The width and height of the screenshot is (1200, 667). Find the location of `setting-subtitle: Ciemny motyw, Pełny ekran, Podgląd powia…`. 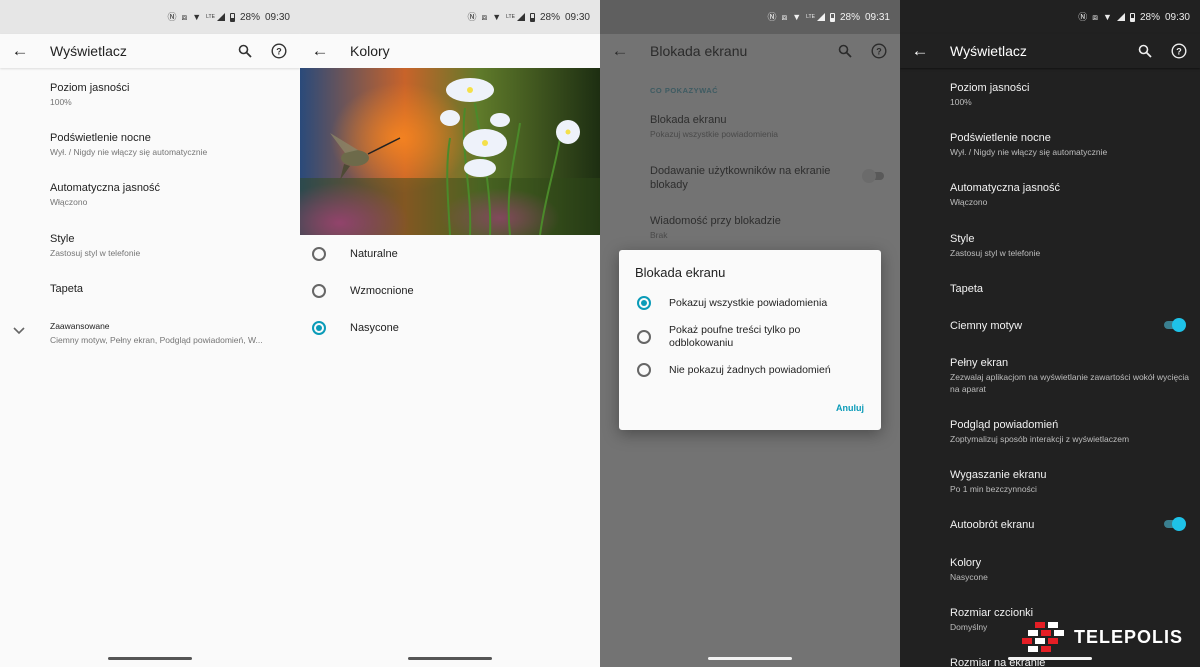

setting-subtitle: Ciemny motyw, Pełny ekran, Podgląd powia… is located at coordinates (156, 340).